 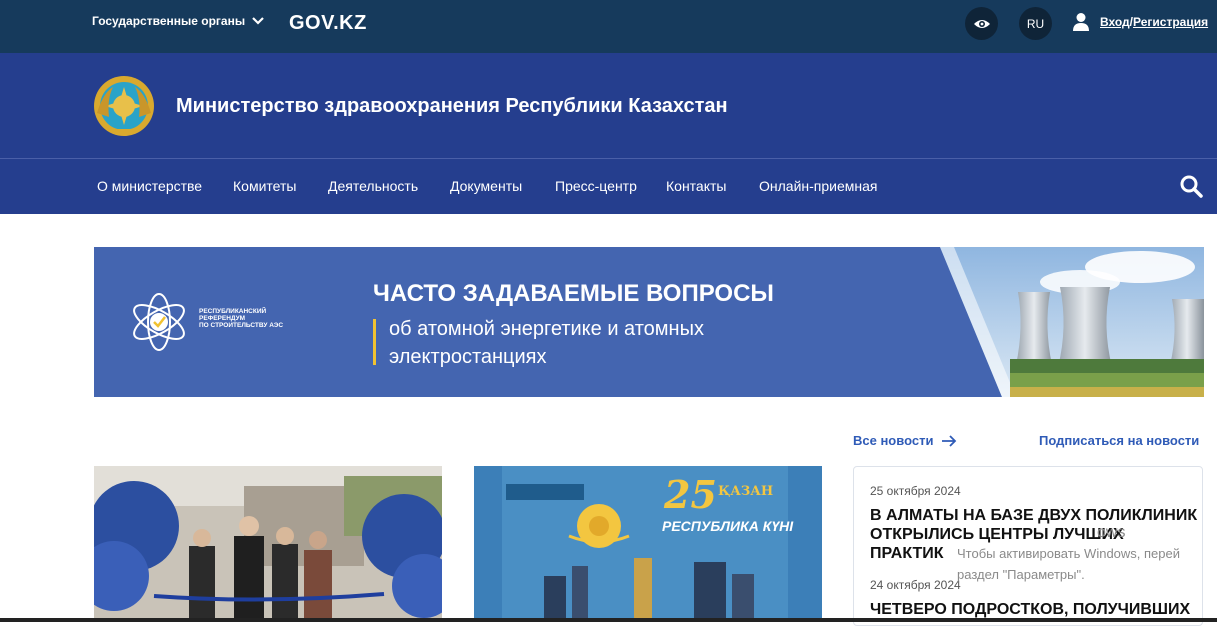 I want to click on subscribe-news-link: Подписаться на новости, so click(x=1119, y=440).